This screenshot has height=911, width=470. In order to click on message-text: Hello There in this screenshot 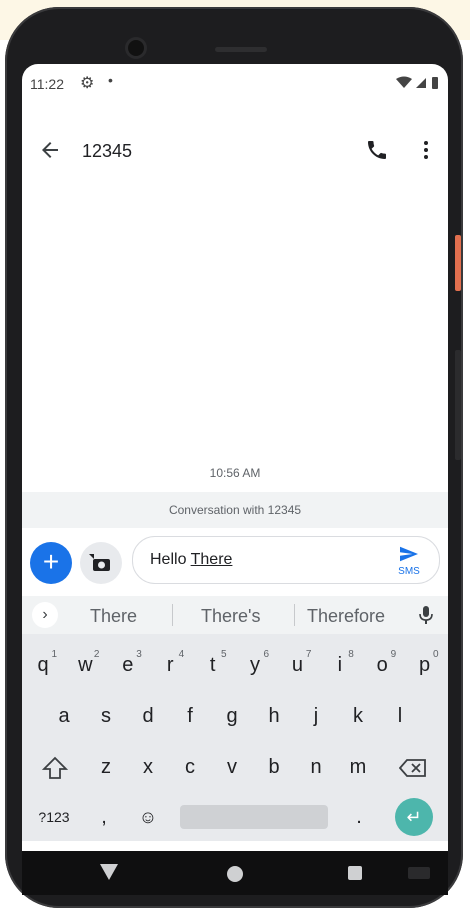, I will do `click(191, 559)`.